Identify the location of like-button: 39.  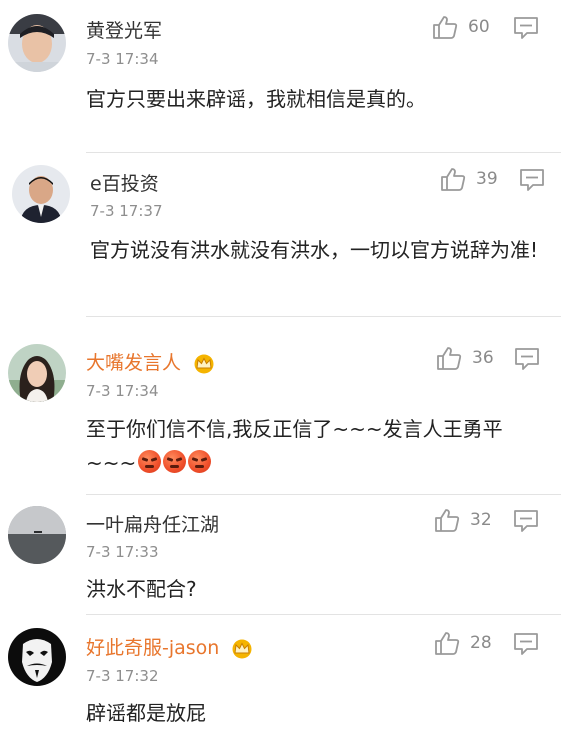
(484, 180).